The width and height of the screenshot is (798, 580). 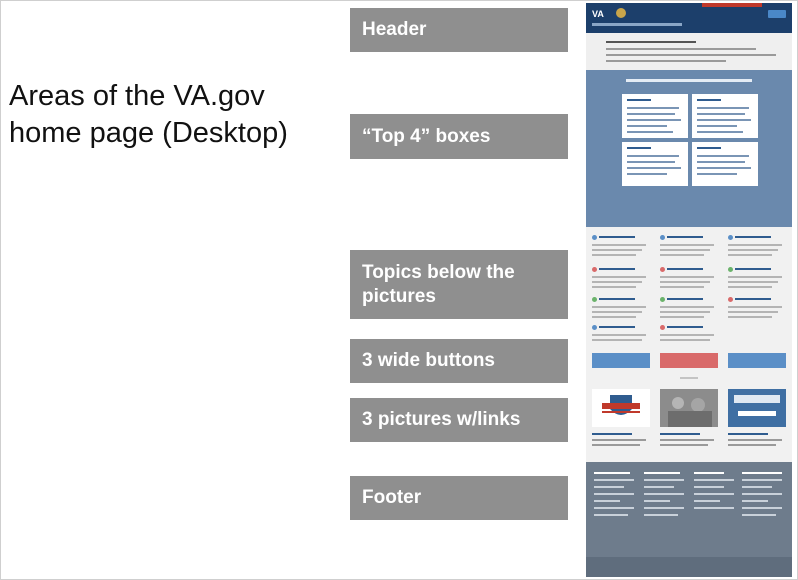 I want to click on screenshot-top4-boxes, so click(x=689, y=182).